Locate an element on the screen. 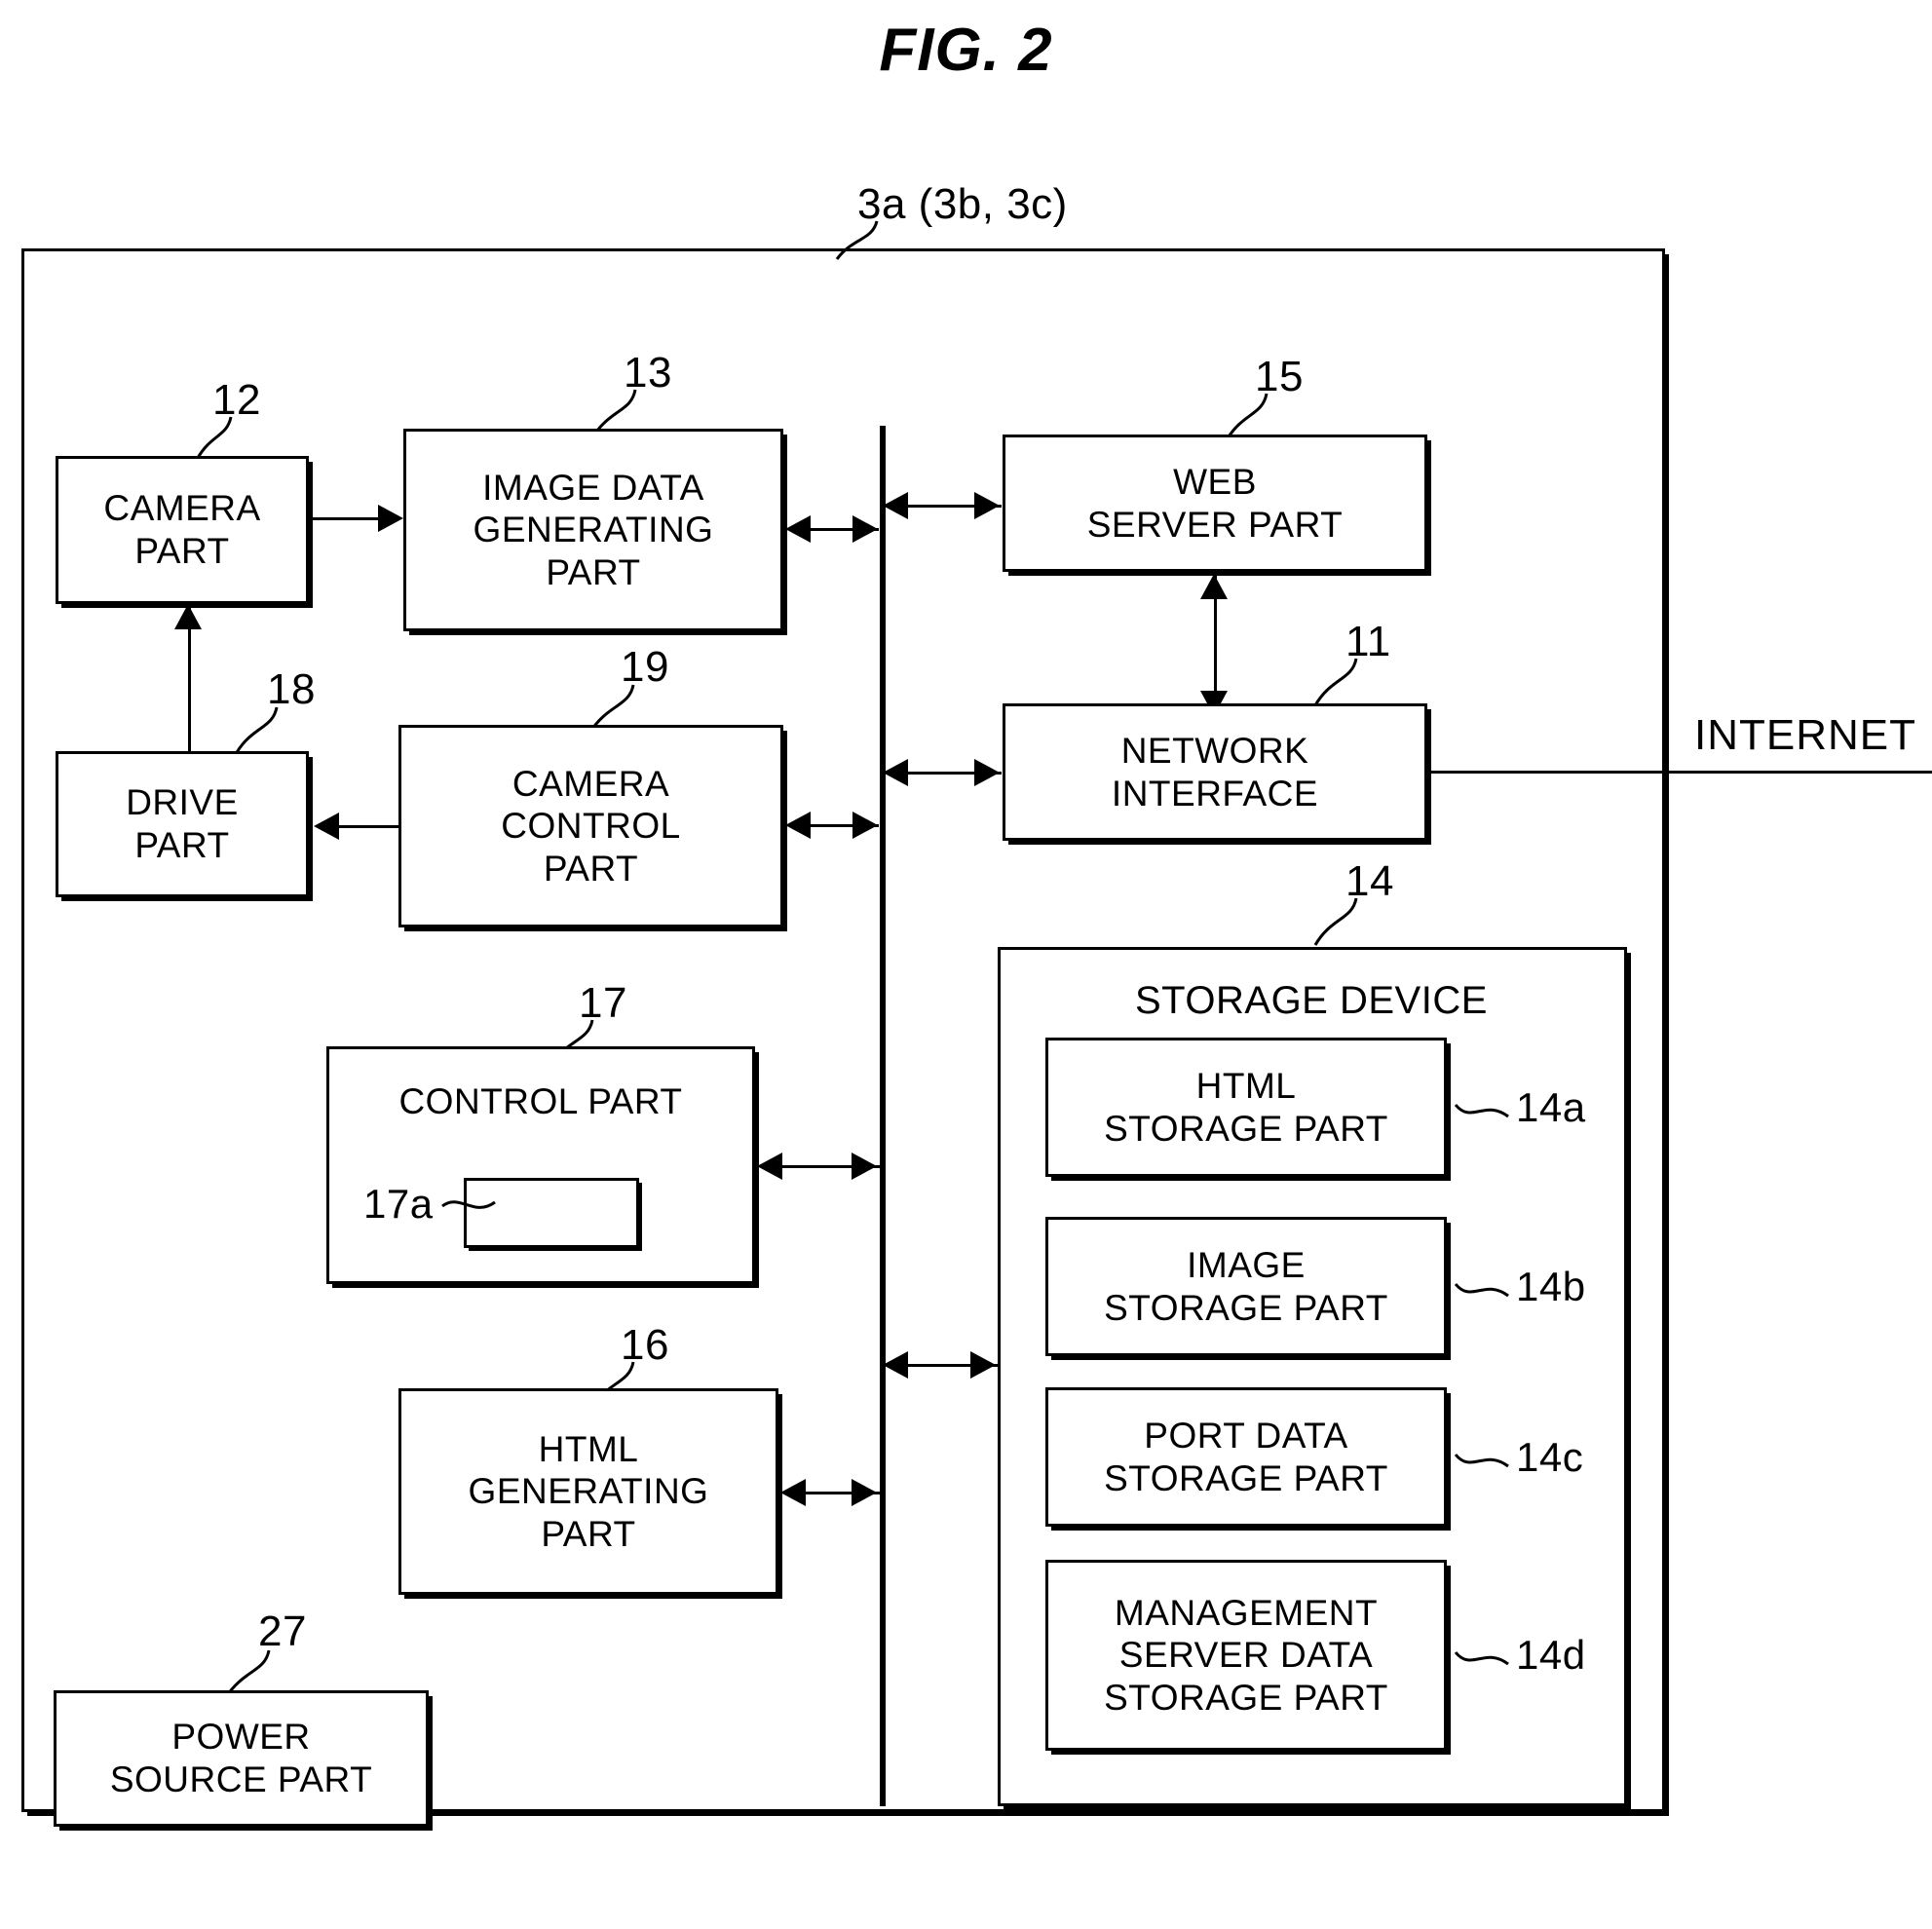 The image size is (1932, 1929). block-drive-part: DRIVE PART is located at coordinates (182, 824).